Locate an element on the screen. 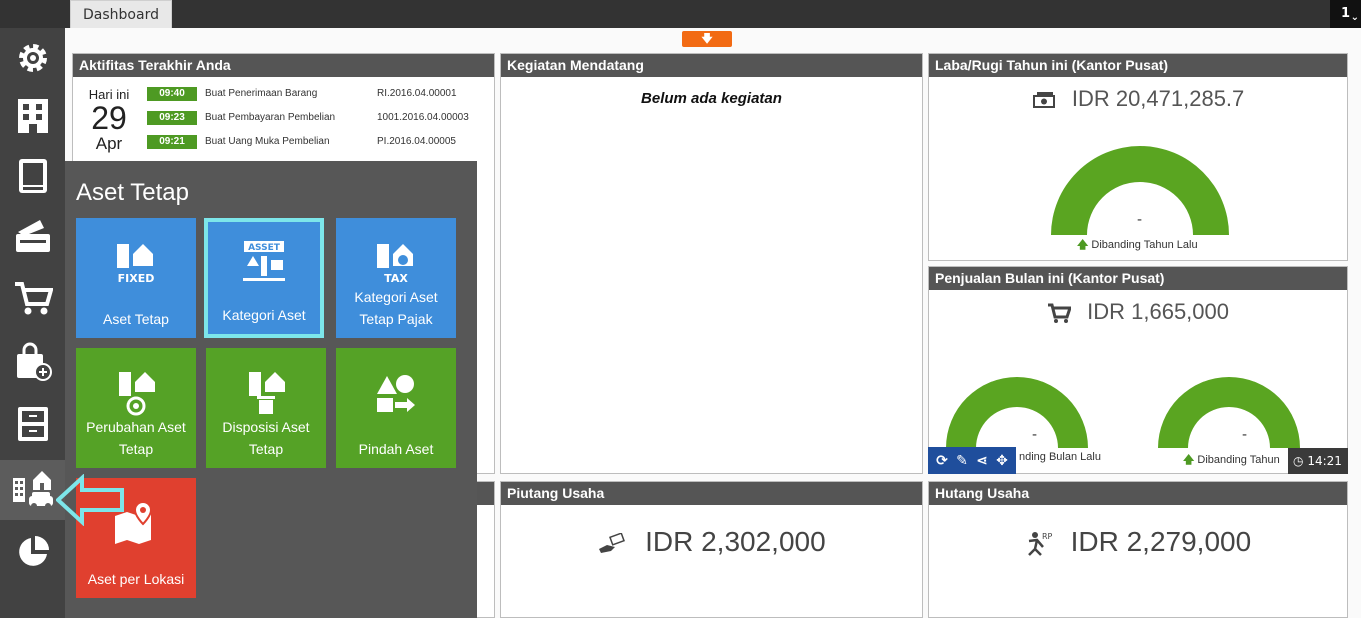  edit-icon: ✎ is located at coordinates (962, 461).